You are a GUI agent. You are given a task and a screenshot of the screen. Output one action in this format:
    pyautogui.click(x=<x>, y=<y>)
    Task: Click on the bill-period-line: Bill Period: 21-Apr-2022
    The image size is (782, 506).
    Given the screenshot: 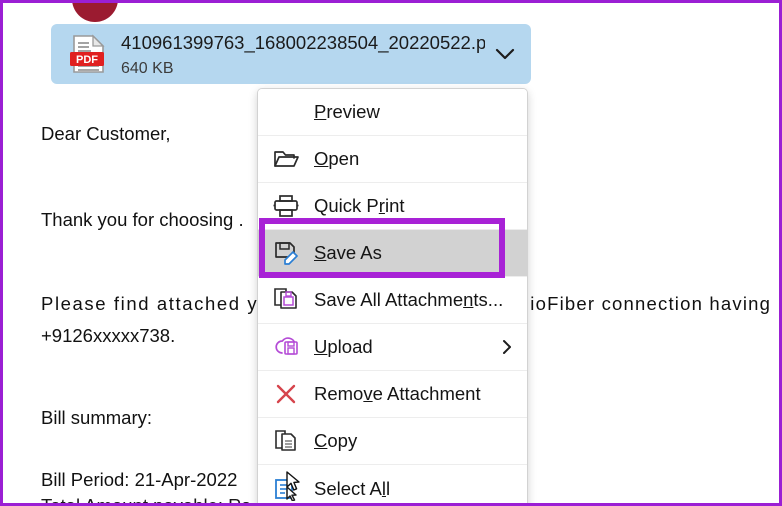 What is the action you would take?
    pyautogui.click(x=139, y=479)
    